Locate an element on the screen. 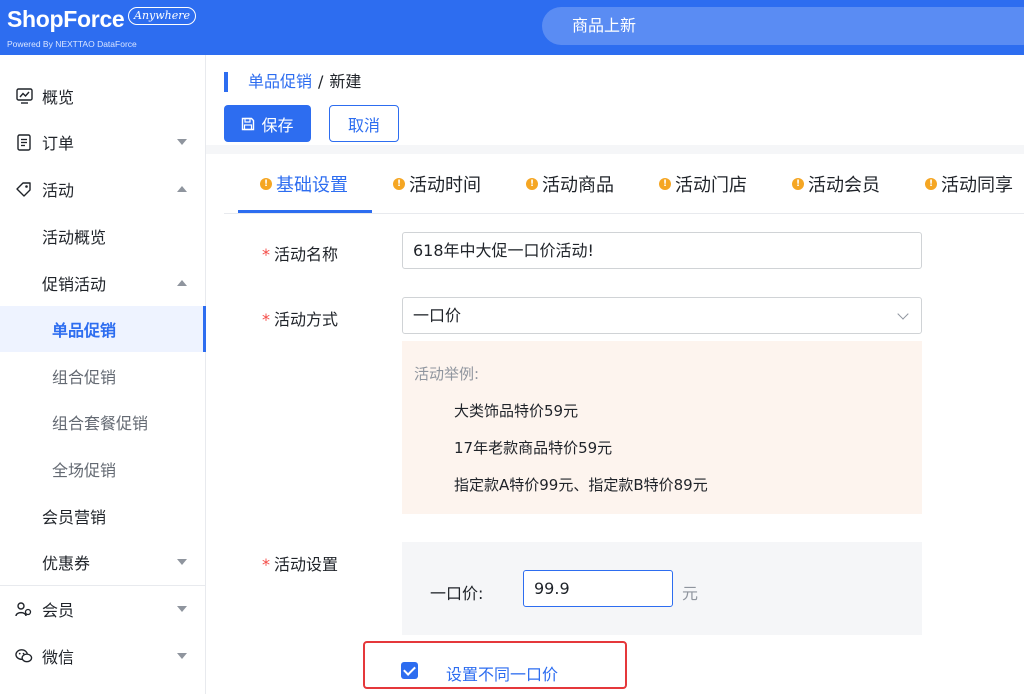  tab-activity-stores: ! 活动门店 is located at coordinates (703, 184).